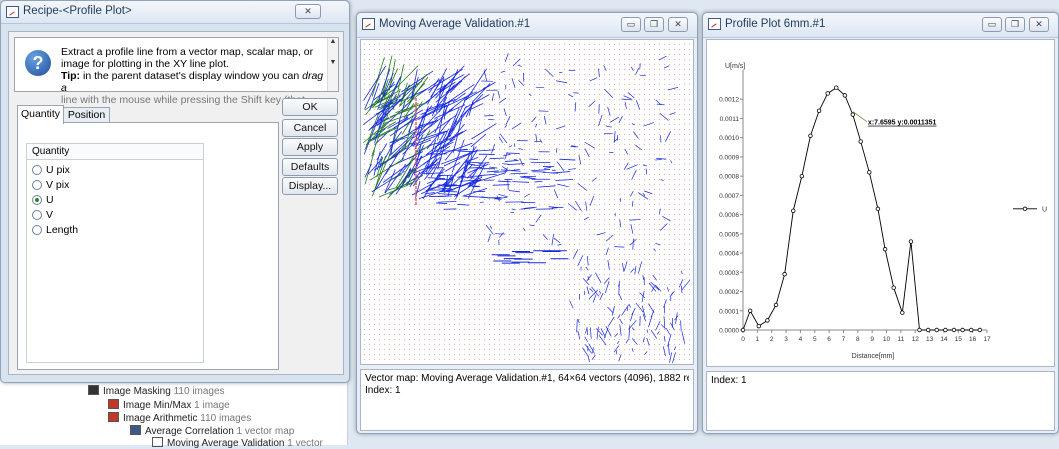 Image resolution: width=1059 pixels, height=449 pixels. I want to click on dialog-titlebar: Recipe-<Profile Plot> ✕, so click(175, 12).